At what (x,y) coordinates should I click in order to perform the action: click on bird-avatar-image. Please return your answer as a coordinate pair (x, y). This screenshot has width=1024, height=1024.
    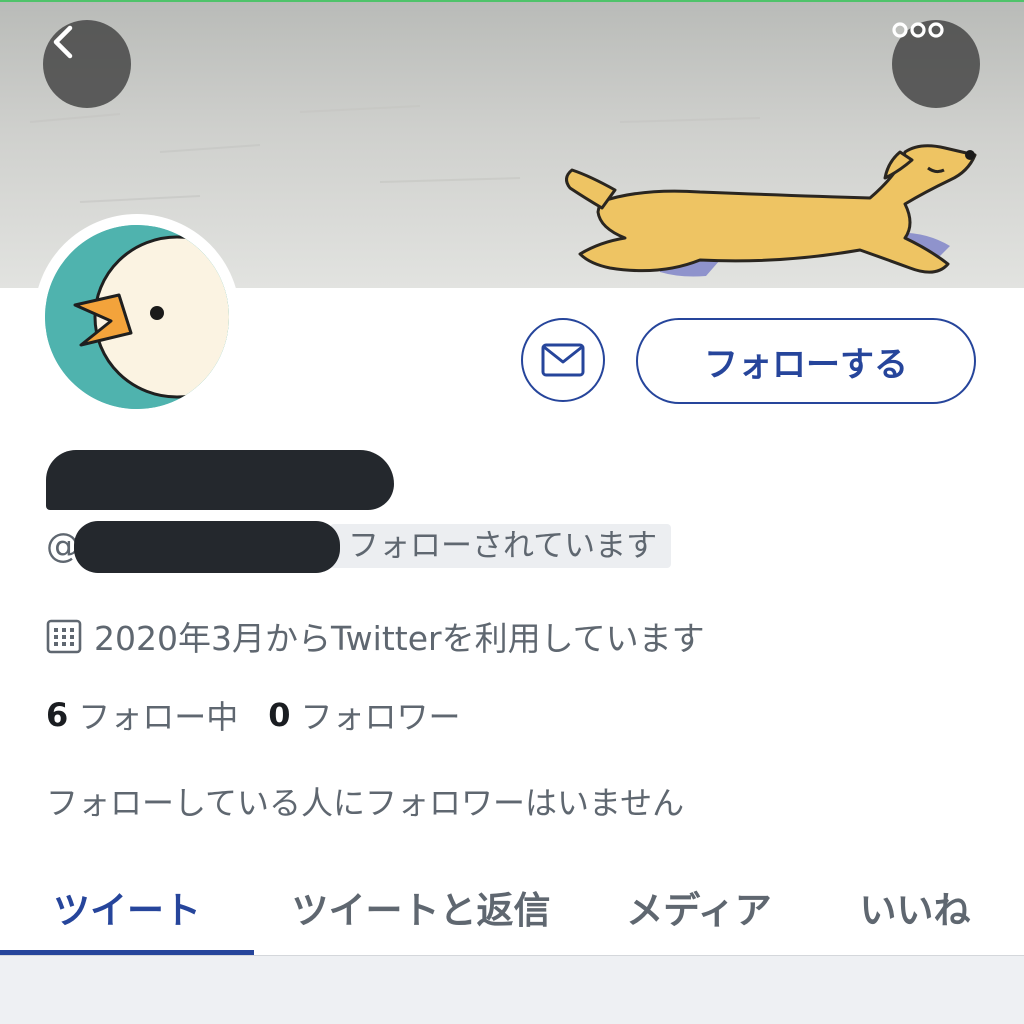
    Looking at the image, I should click on (137, 317).